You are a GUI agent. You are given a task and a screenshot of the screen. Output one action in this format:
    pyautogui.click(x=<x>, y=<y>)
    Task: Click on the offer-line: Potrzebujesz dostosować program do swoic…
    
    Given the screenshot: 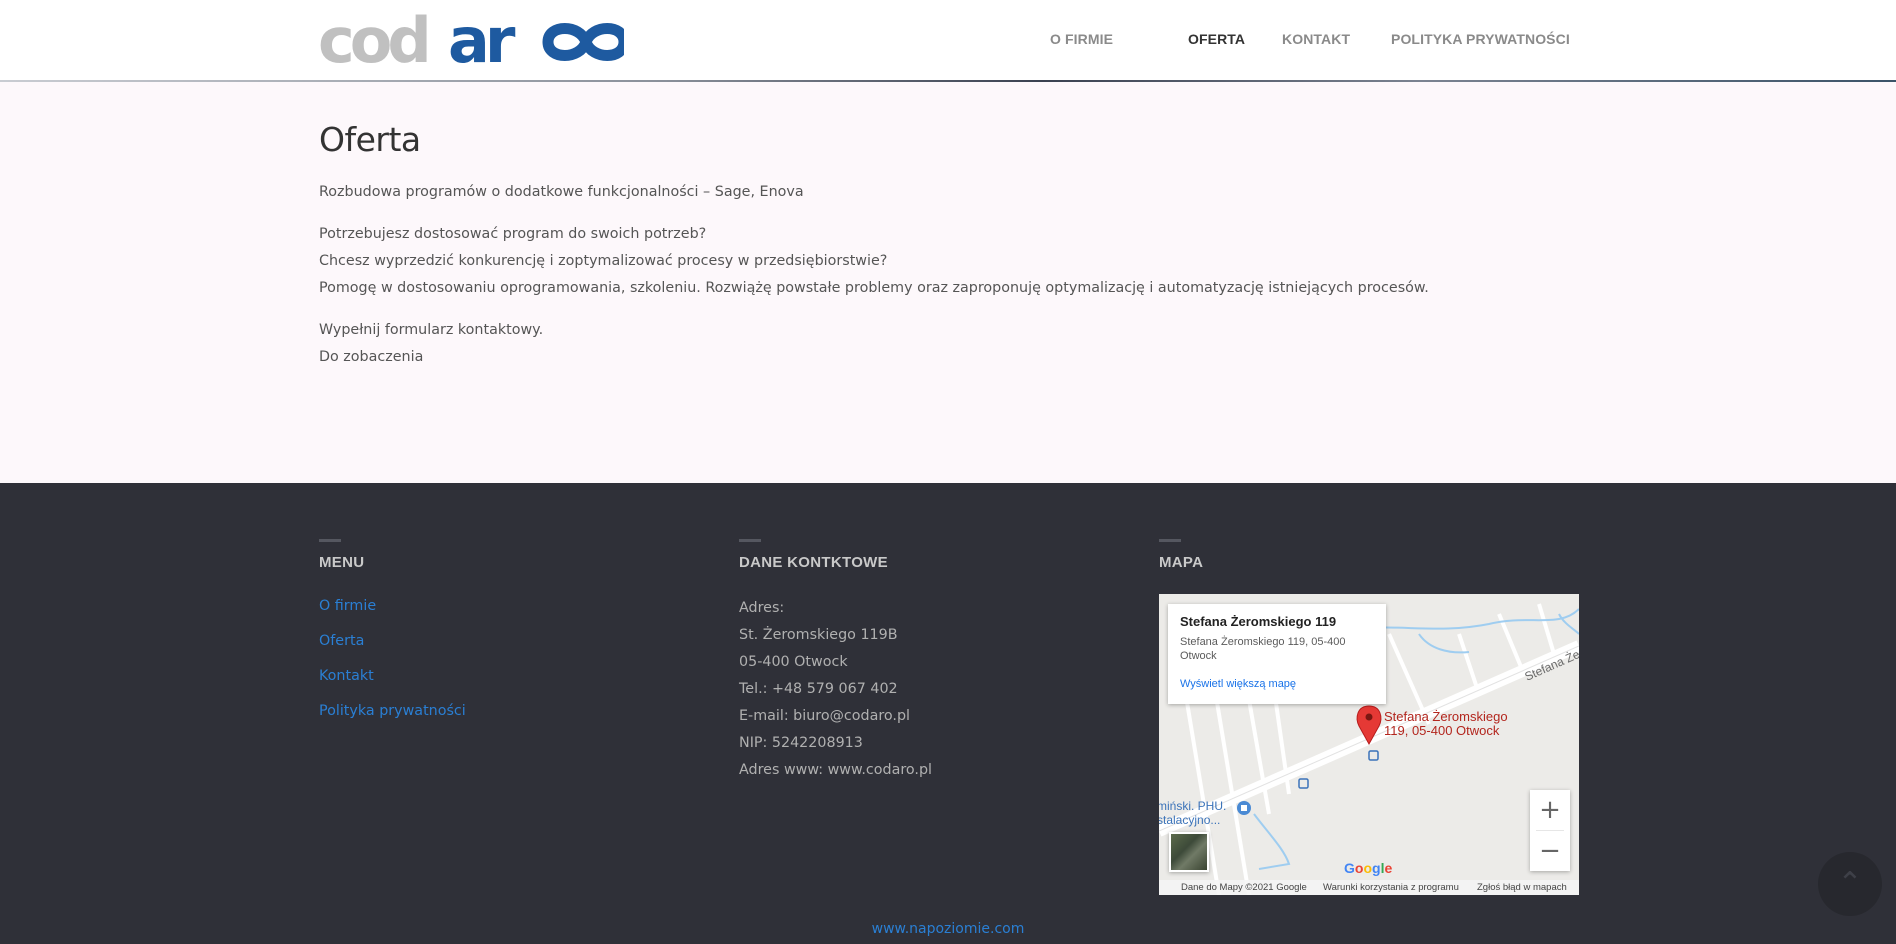 What is the action you would take?
    pyautogui.click(x=513, y=234)
    